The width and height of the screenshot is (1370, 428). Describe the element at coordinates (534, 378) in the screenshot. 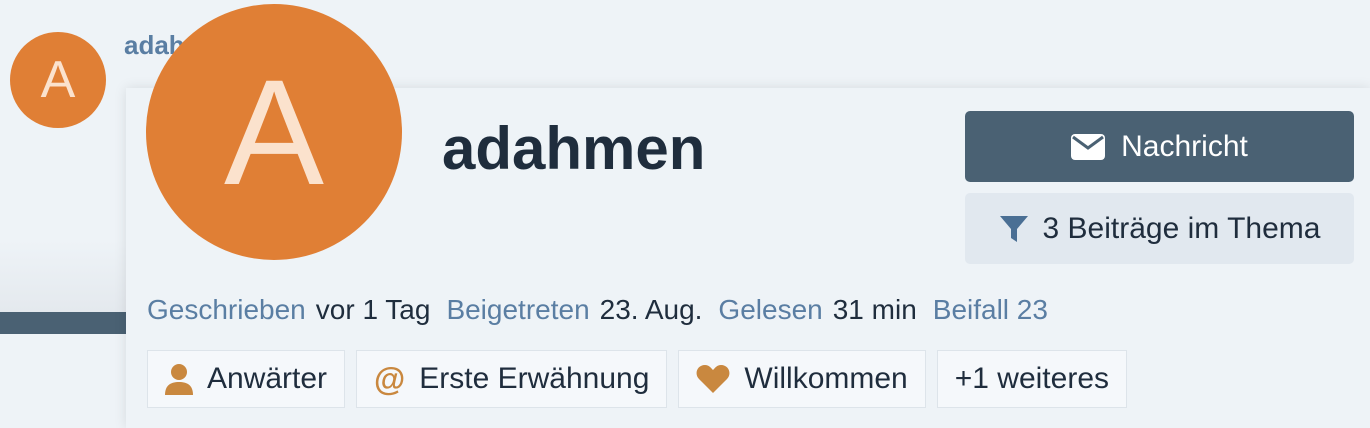

I see `badge-label: Erste Erwähnung` at that location.